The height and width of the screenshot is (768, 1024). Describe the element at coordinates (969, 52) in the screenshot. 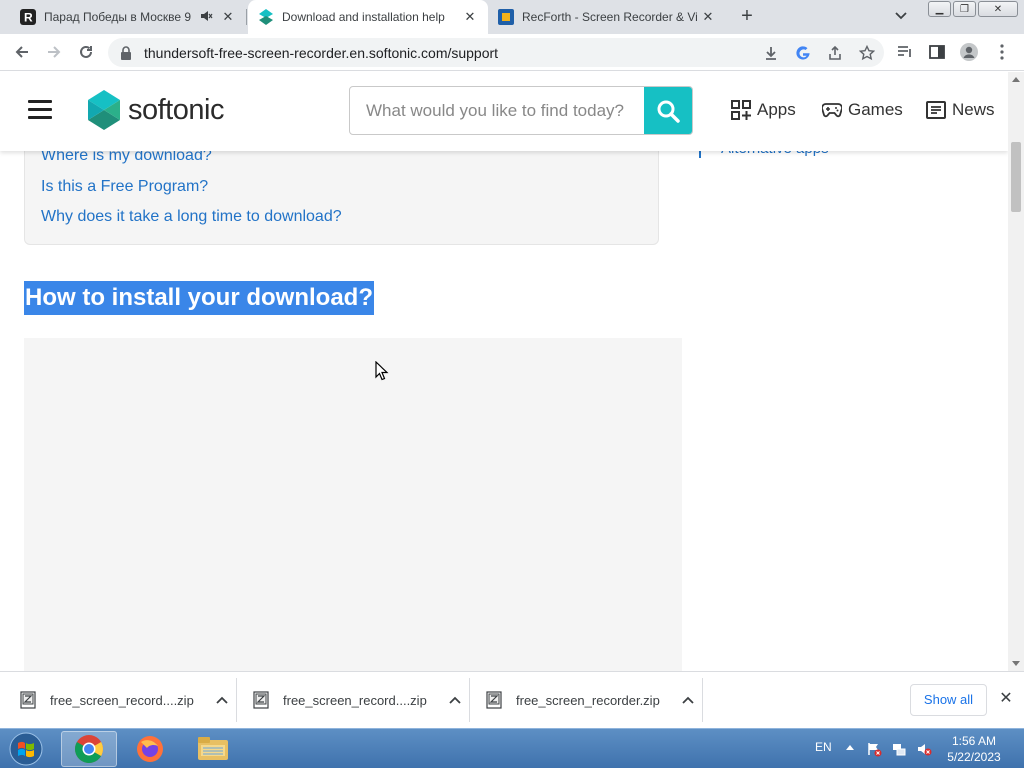

I see `profile-avatar-icon` at that location.